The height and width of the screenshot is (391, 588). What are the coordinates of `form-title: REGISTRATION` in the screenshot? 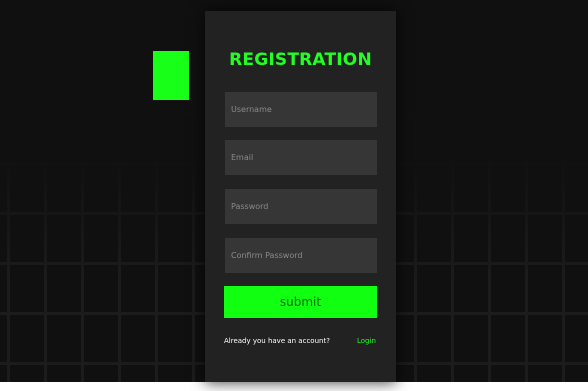 It's located at (300, 60).